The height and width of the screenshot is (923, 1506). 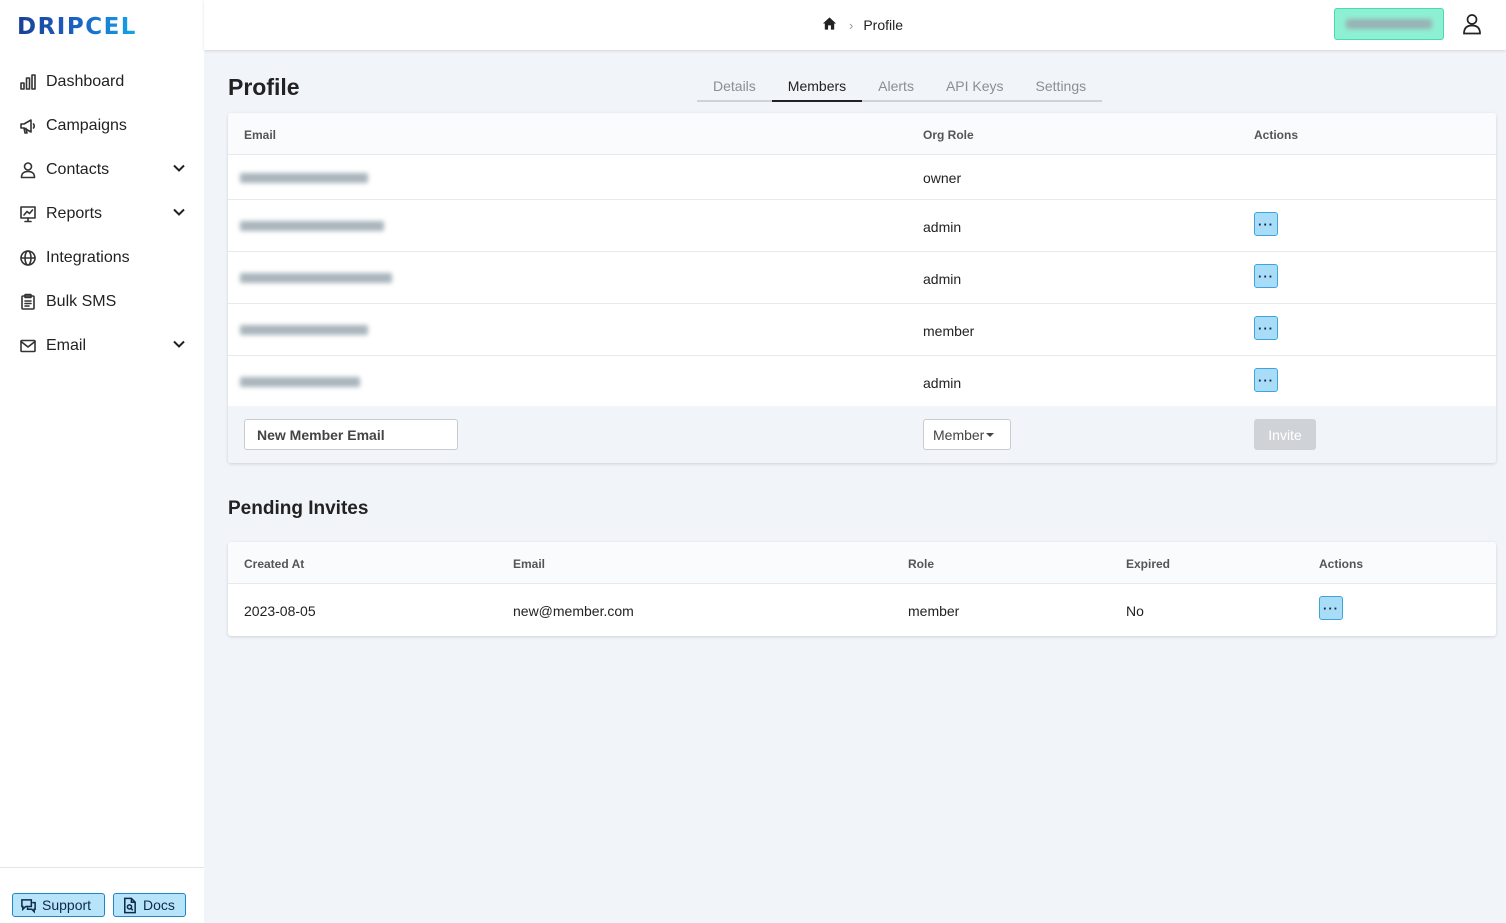 What do you see at coordinates (280, 611) in the screenshot?
I see `invite-created-at: 2023-08-05` at bounding box center [280, 611].